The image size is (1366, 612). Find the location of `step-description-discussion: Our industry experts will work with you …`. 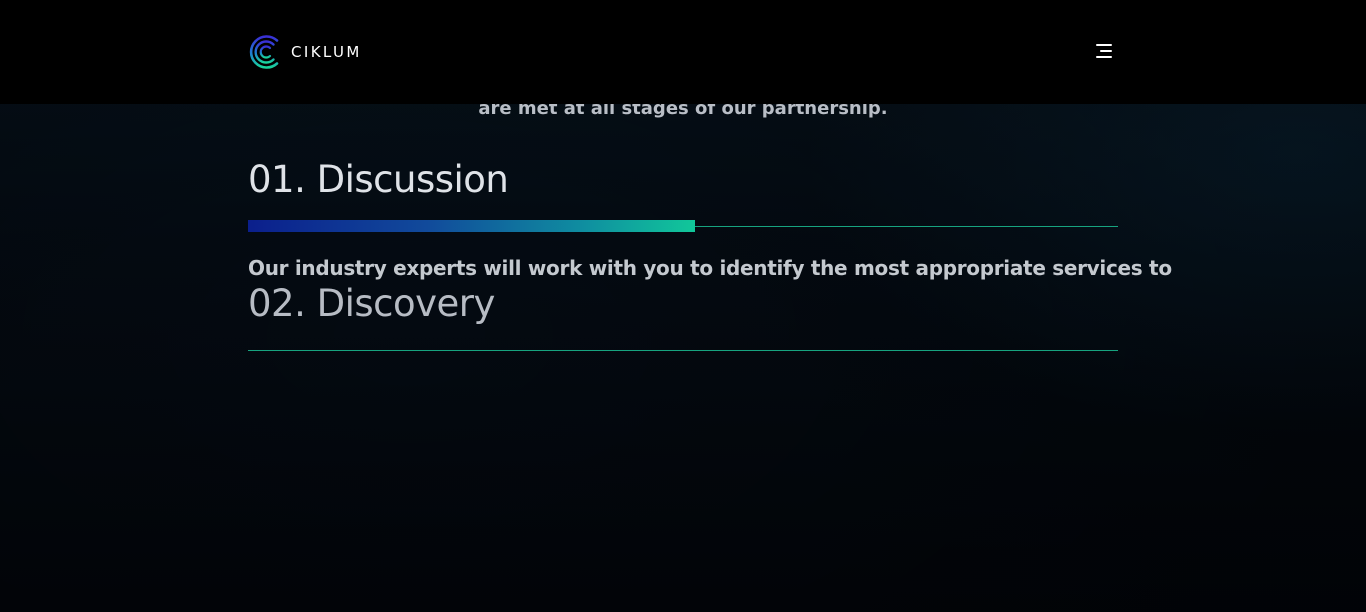

step-description-discussion: Our industry experts will work with you … is located at coordinates (710, 268).